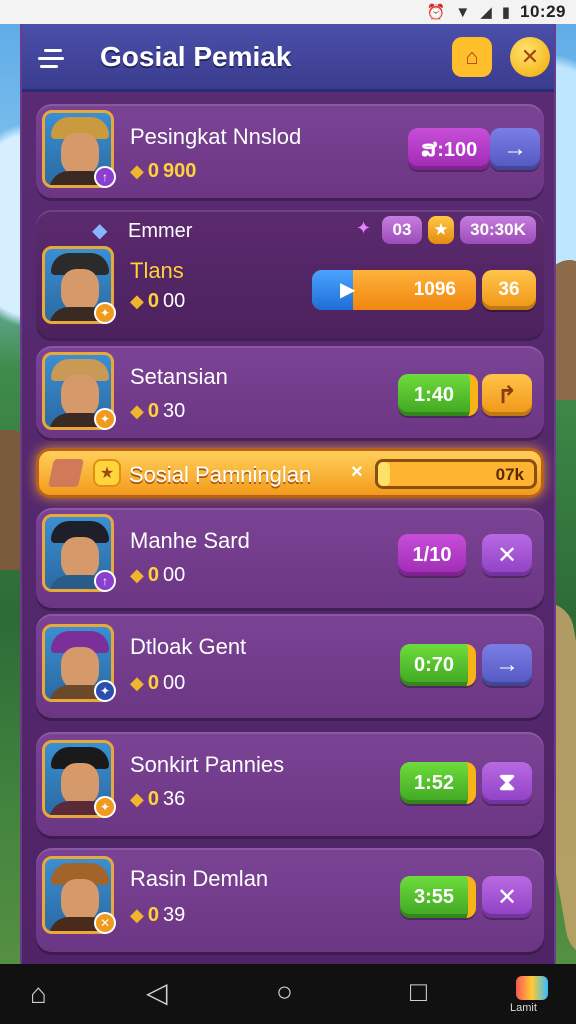 The height and width of the screenshot is (1024, 576). What do you see at coordinates (523, 1008) in the screenshot?
I see `game-app-label: Lamit` at bounding box center [523, 1008].